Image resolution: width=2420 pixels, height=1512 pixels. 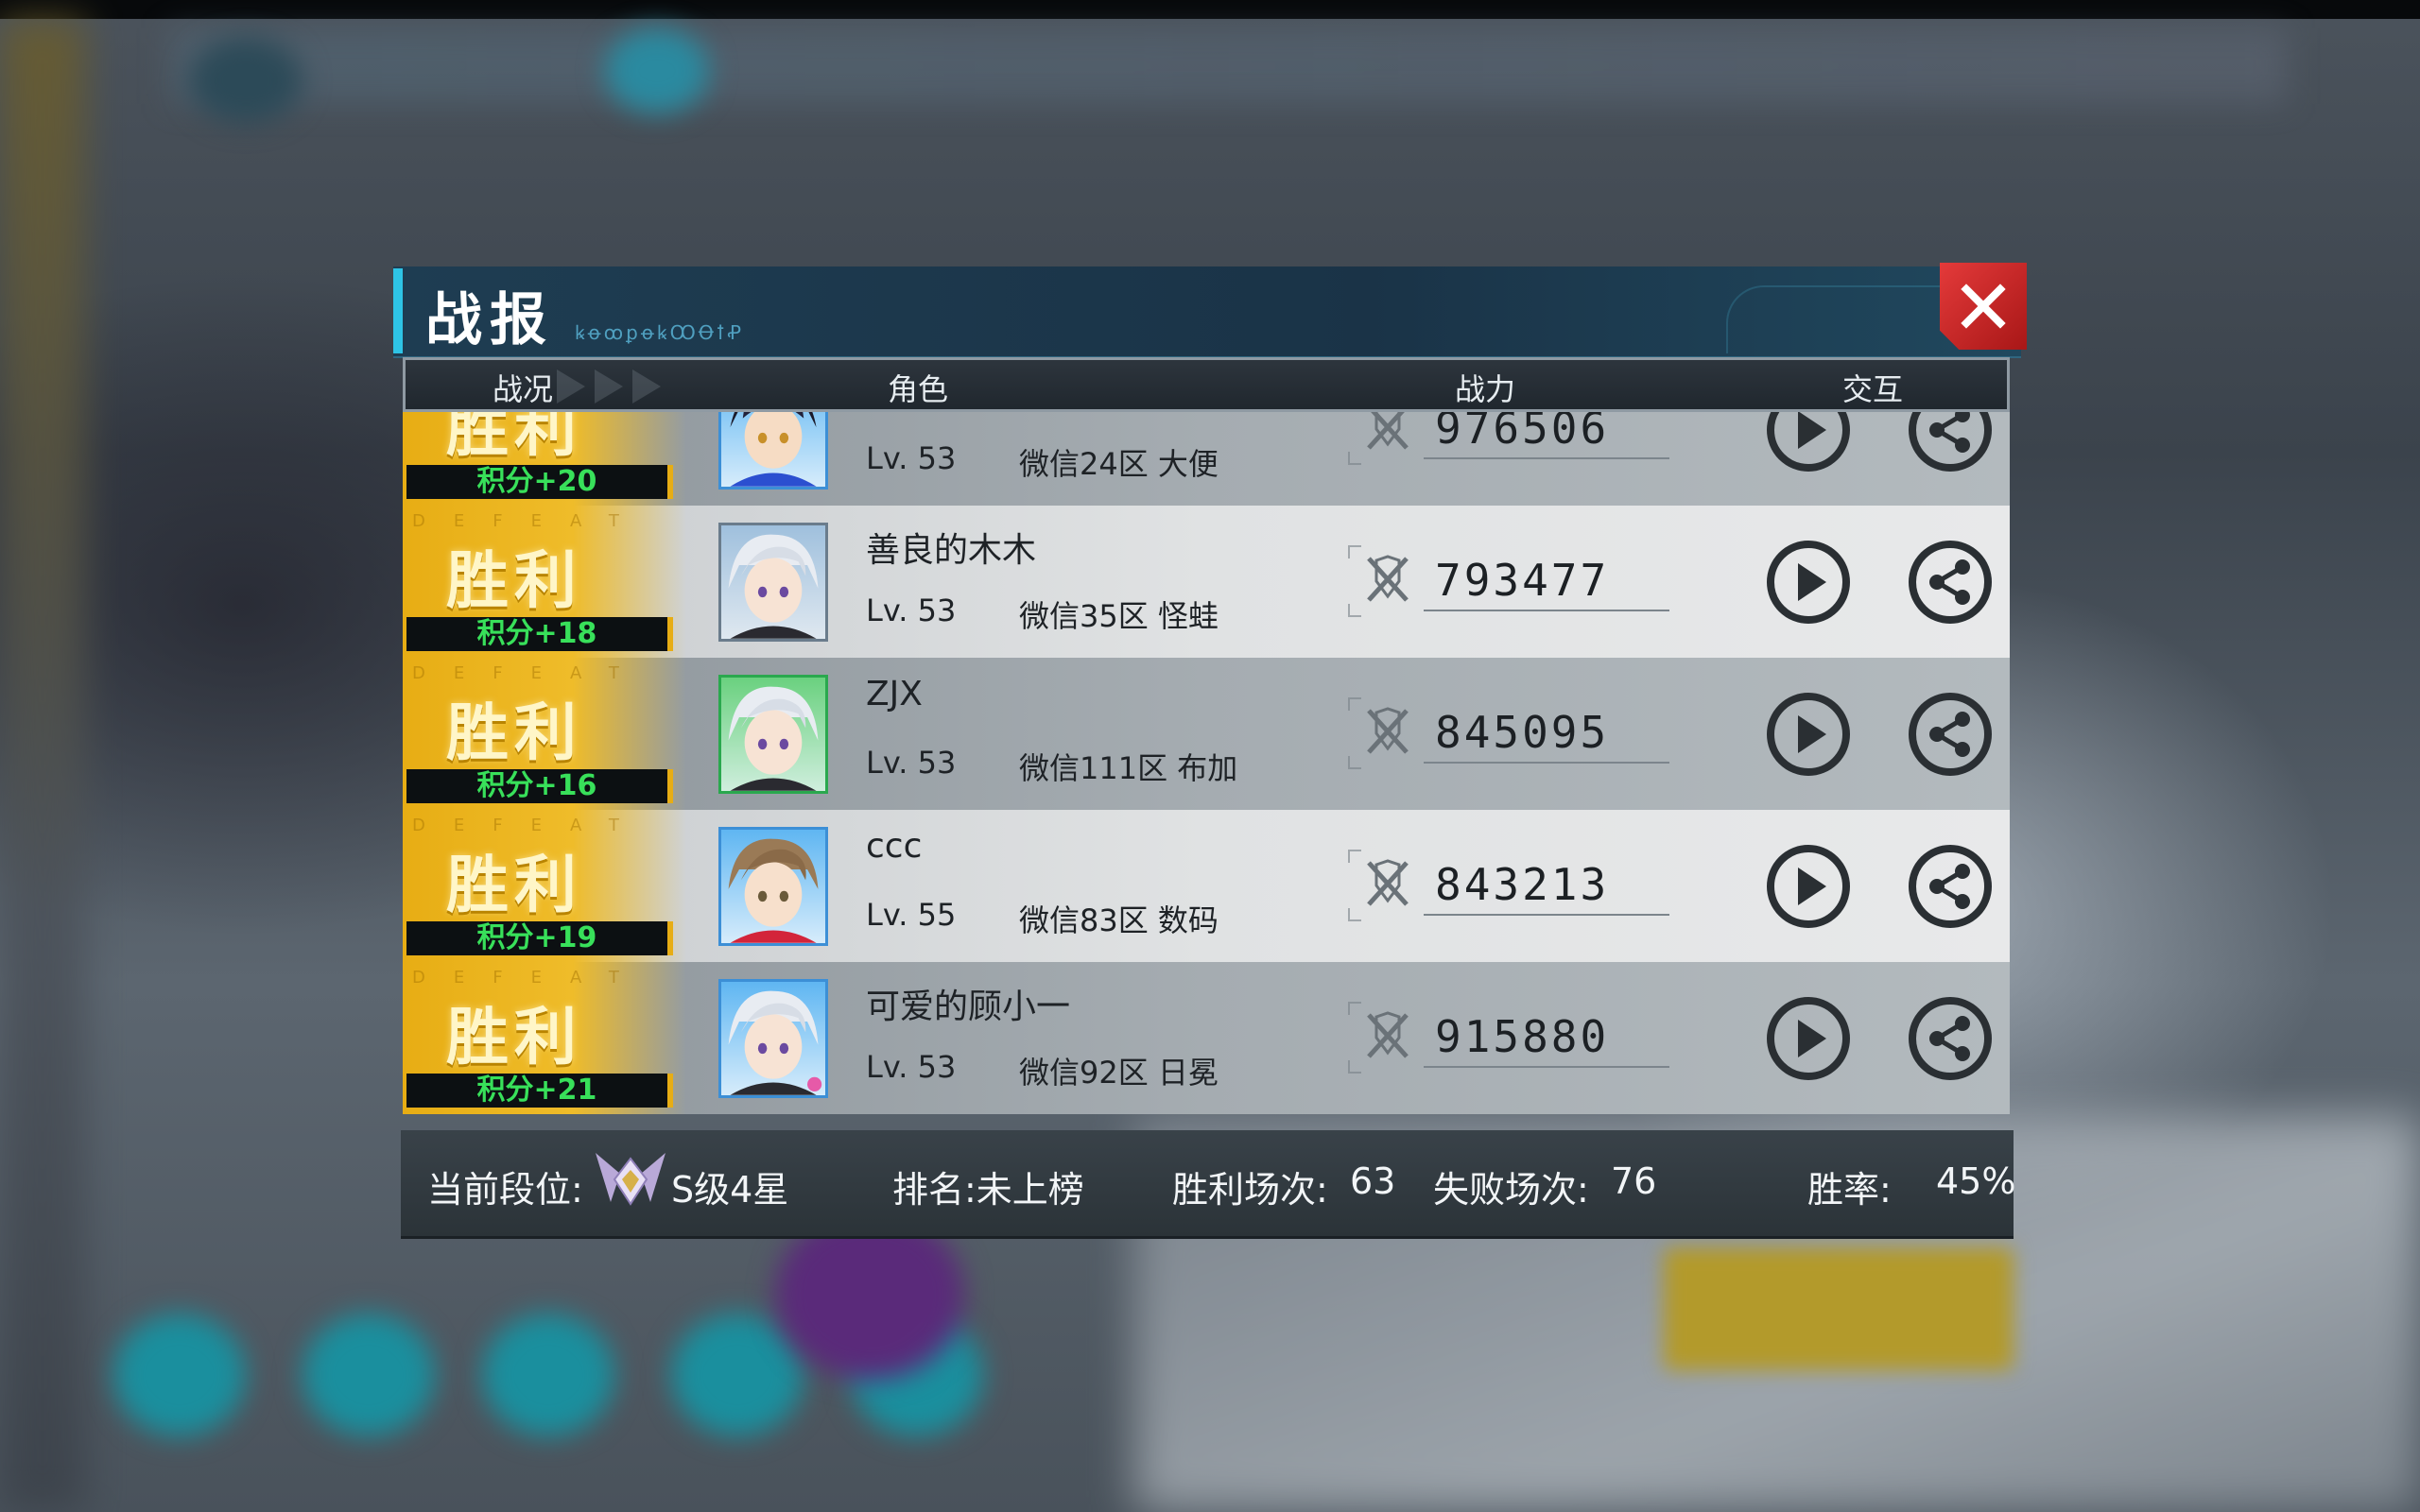 What do you see at coordinates (895, 846) in the screenshot?
I see `player-name: ccc` at bounding box center [895, 846].